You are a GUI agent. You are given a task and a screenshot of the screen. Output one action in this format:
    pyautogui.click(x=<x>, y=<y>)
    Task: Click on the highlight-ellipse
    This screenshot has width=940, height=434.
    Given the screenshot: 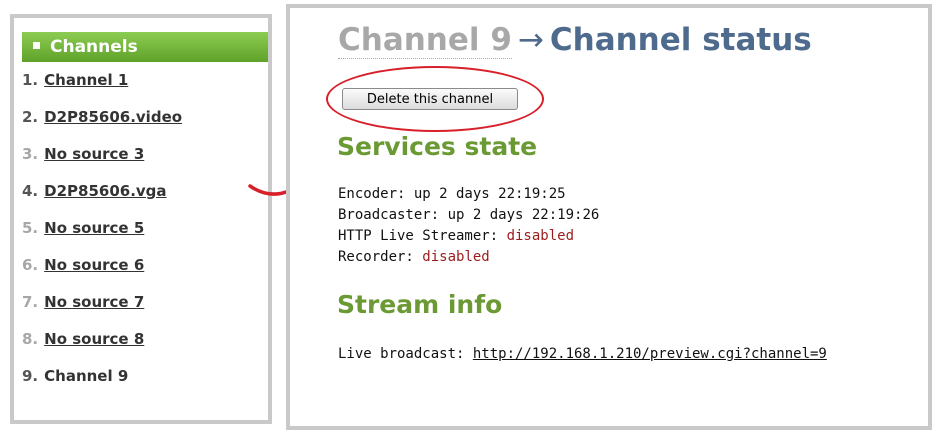 What is the action you would take?
    pyautogui.click(x=435, y=99)
    